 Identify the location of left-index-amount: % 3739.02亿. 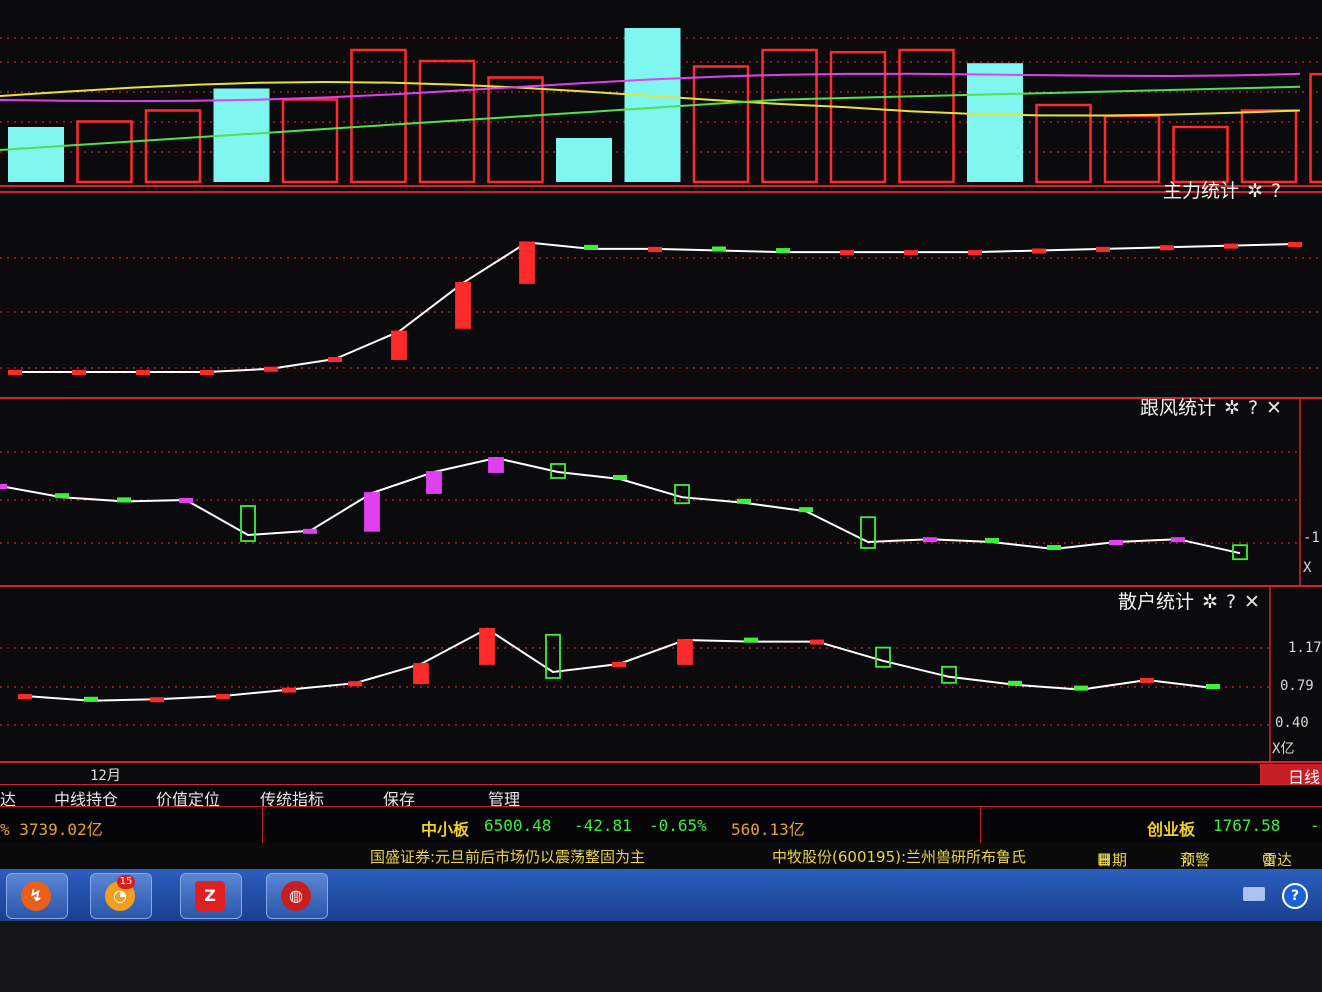
(51, 829).